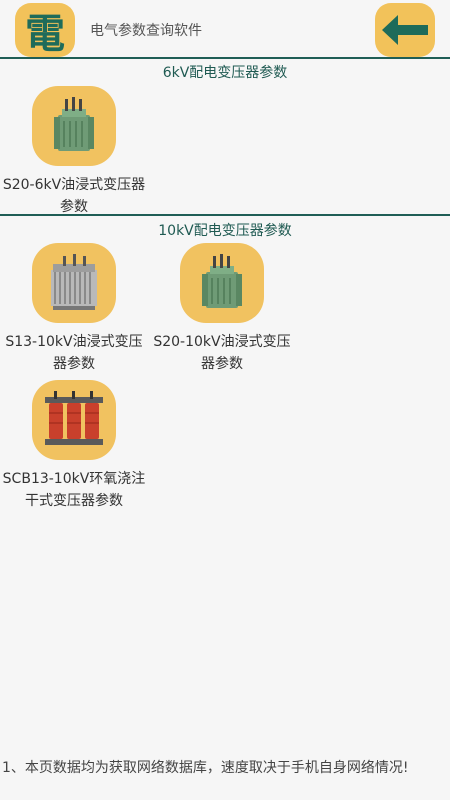 This screenshot has width=450, height=800. Describe the element at coordinates (74, 490) in the screenshot. I see `item-label: SCB13-10kV环氧浇注干式变压器参数` at that location.